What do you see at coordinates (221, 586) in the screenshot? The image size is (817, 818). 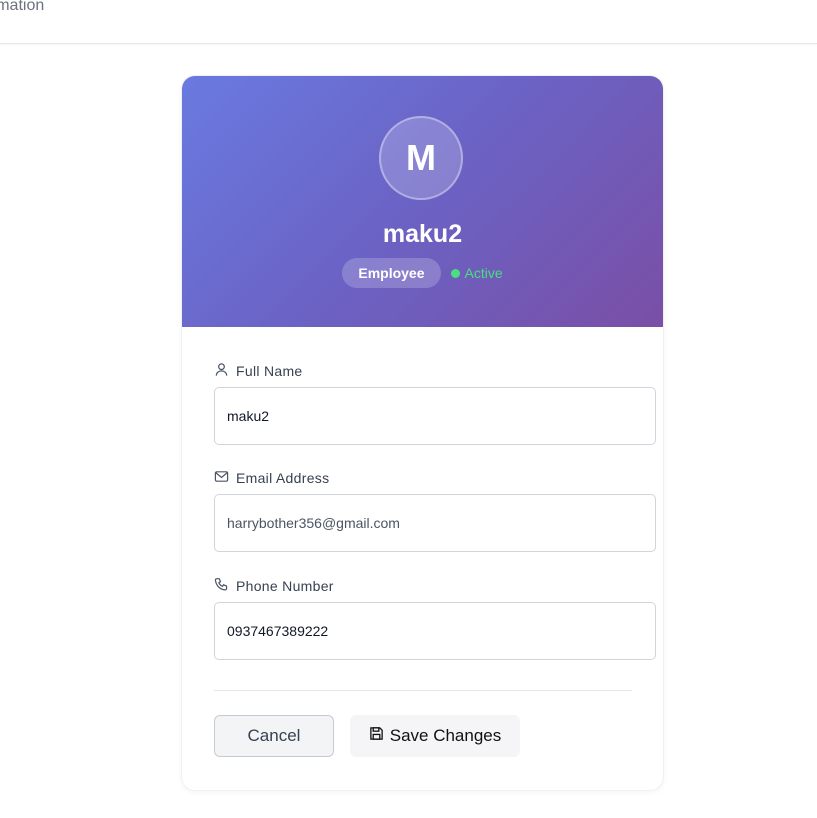 I see `phone-icon` at bounding box center [221, 586].